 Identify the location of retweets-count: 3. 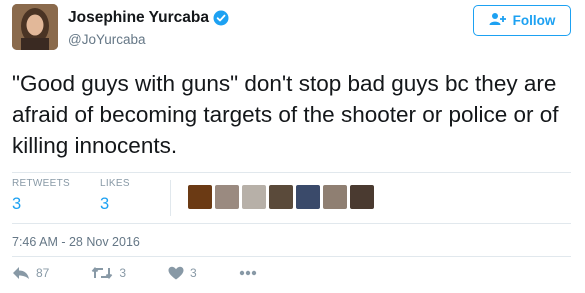
(17, 204).